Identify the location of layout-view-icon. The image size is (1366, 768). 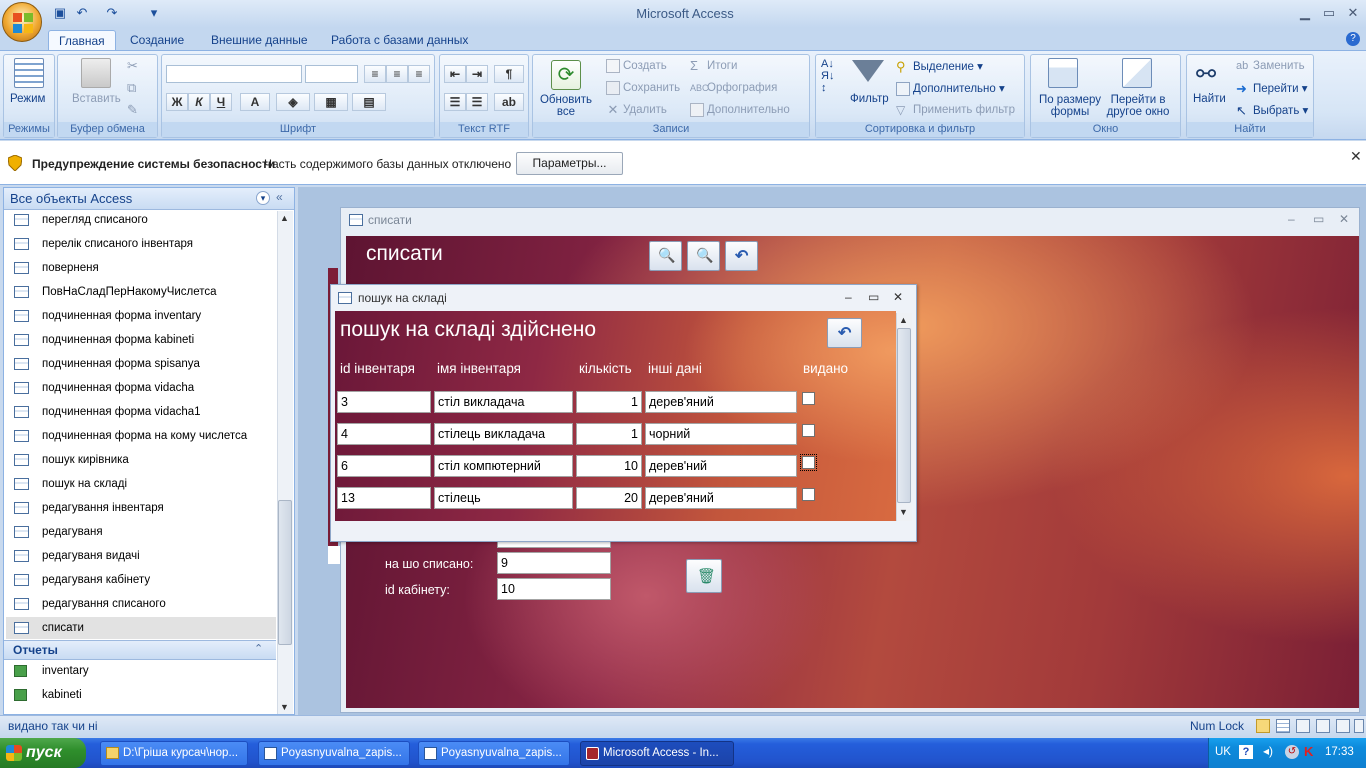
(1343, 726).